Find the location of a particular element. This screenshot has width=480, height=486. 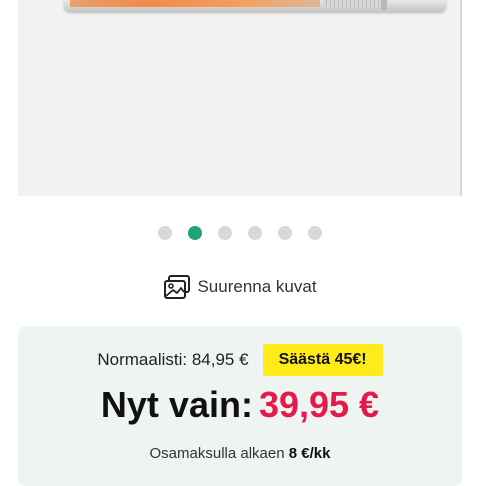

carousel-dot-2-active is located at coordinates (195, 233).